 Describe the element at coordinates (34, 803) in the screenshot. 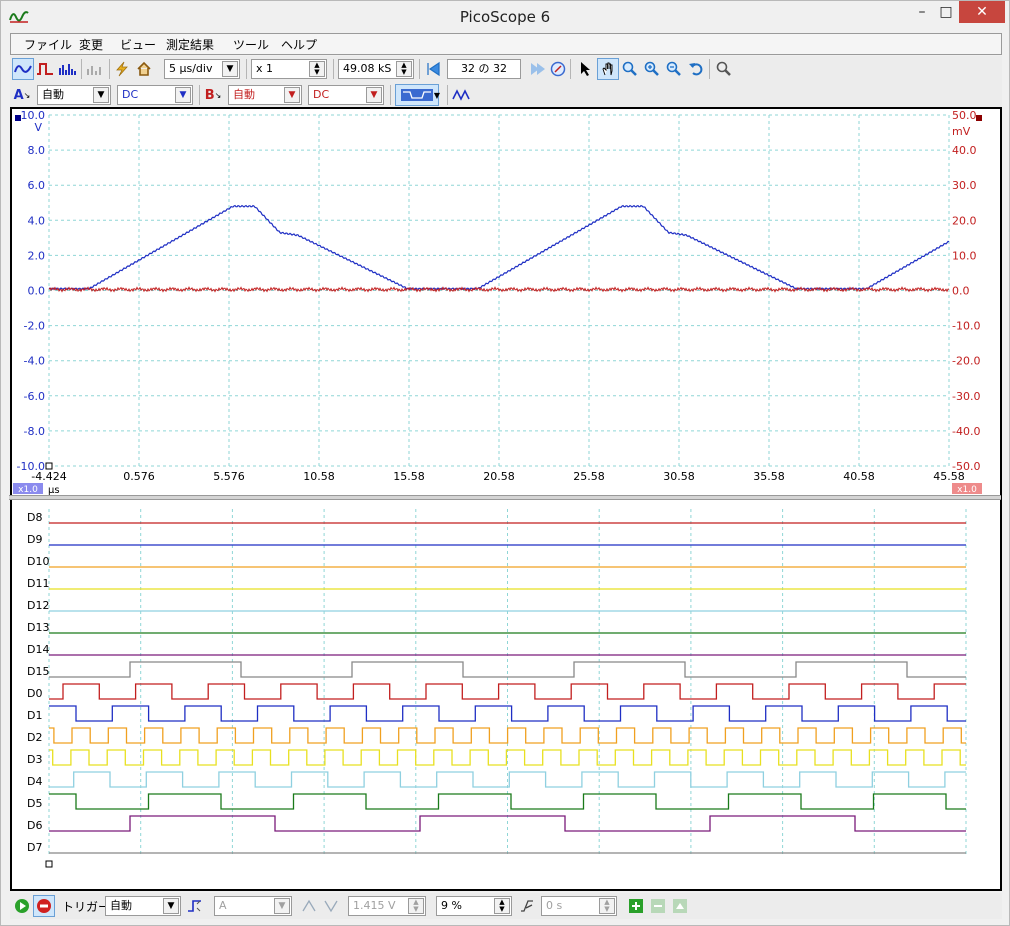

I see `digital-channel-label: D5` at that location.